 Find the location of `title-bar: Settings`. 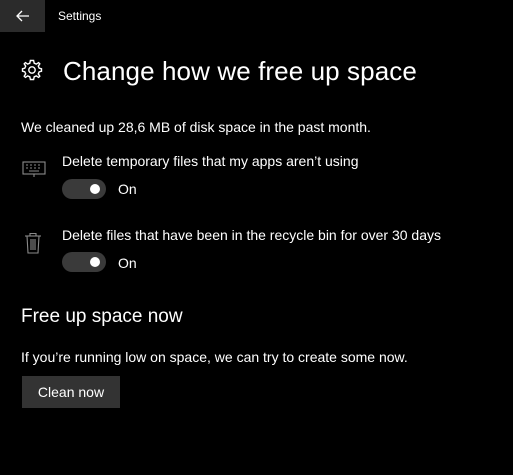

title-bar: Settings is located at coordinates (256, 16).